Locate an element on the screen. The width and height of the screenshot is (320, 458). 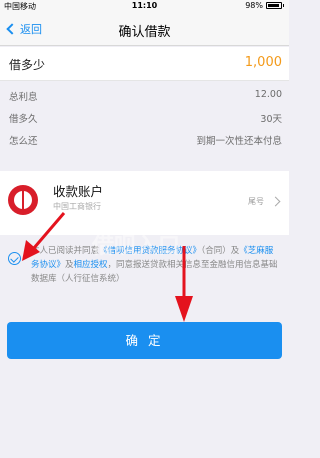
info-label: 借多久 is located at coordinates (23, 119).